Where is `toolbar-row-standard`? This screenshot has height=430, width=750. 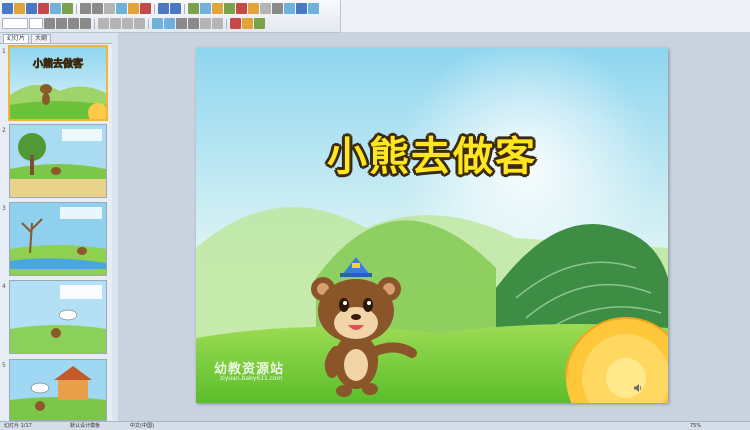 toolbar-row-standard is located at coordinates (160, 8).